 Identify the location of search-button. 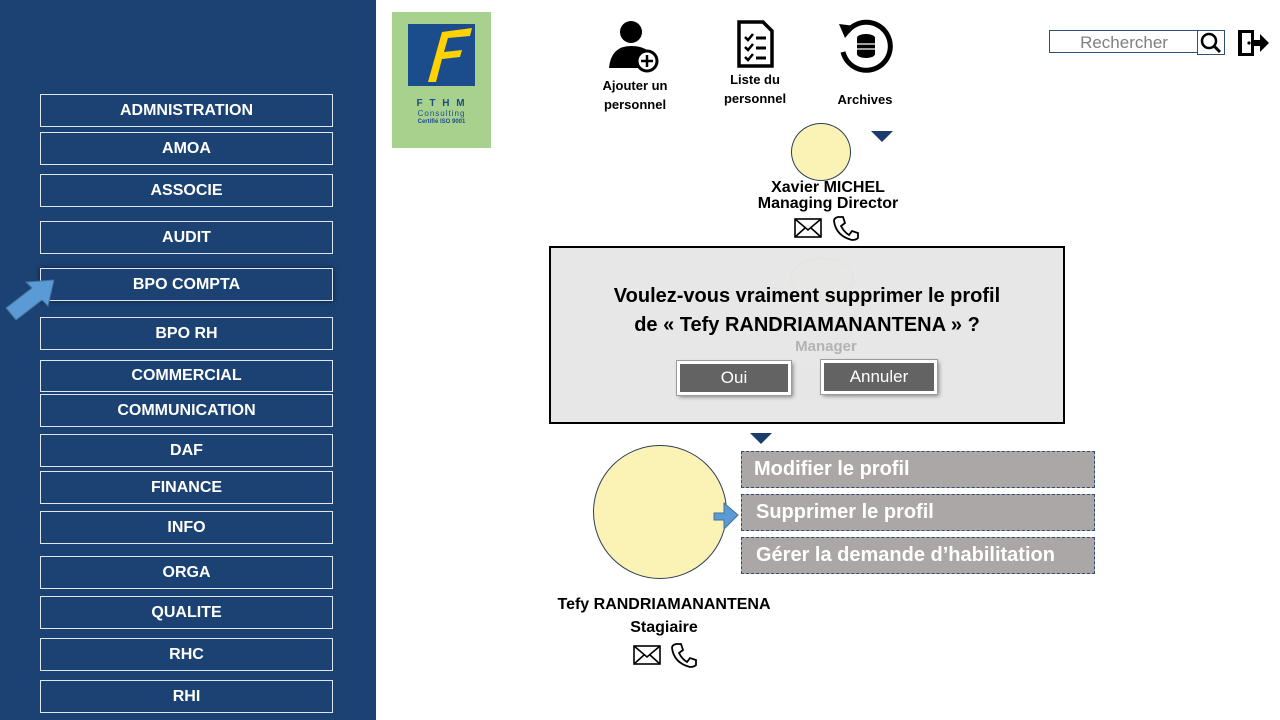
(1211, 42).